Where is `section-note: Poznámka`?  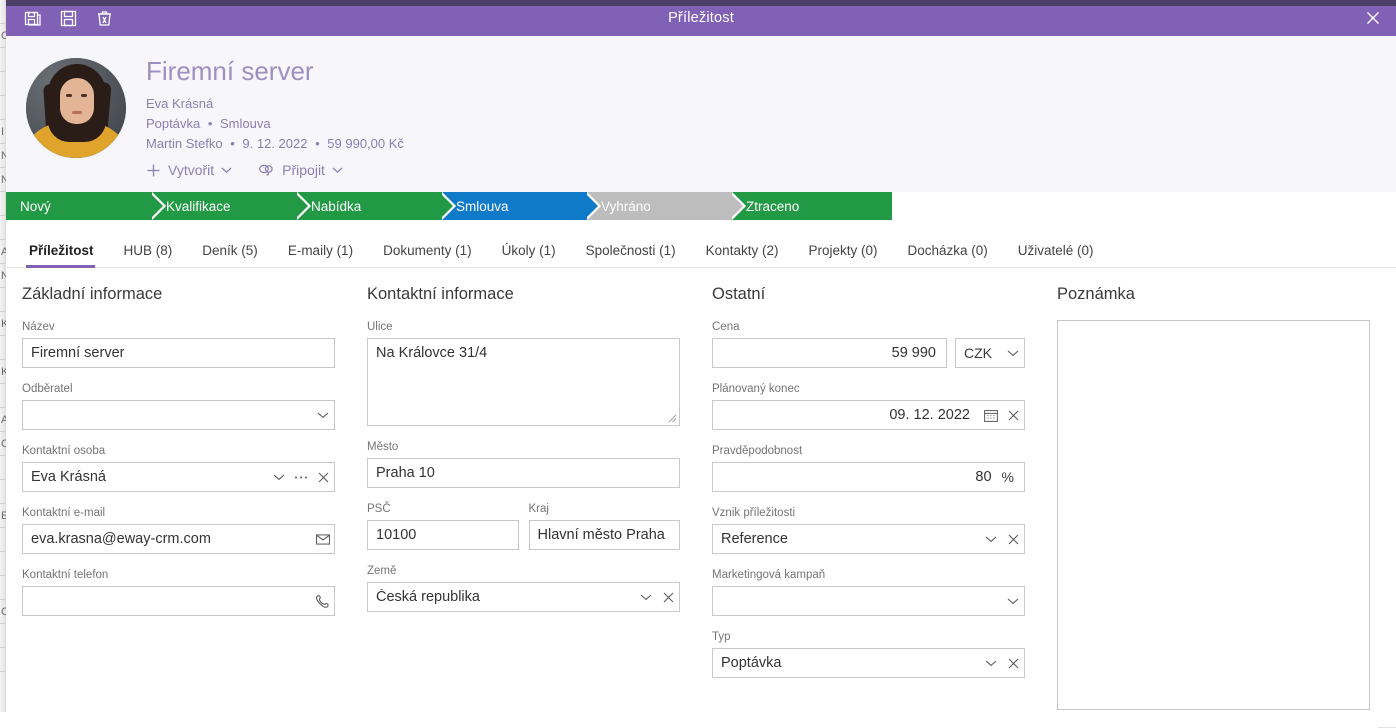 section-note: Poznámka is located at coordinates (1213, 497).